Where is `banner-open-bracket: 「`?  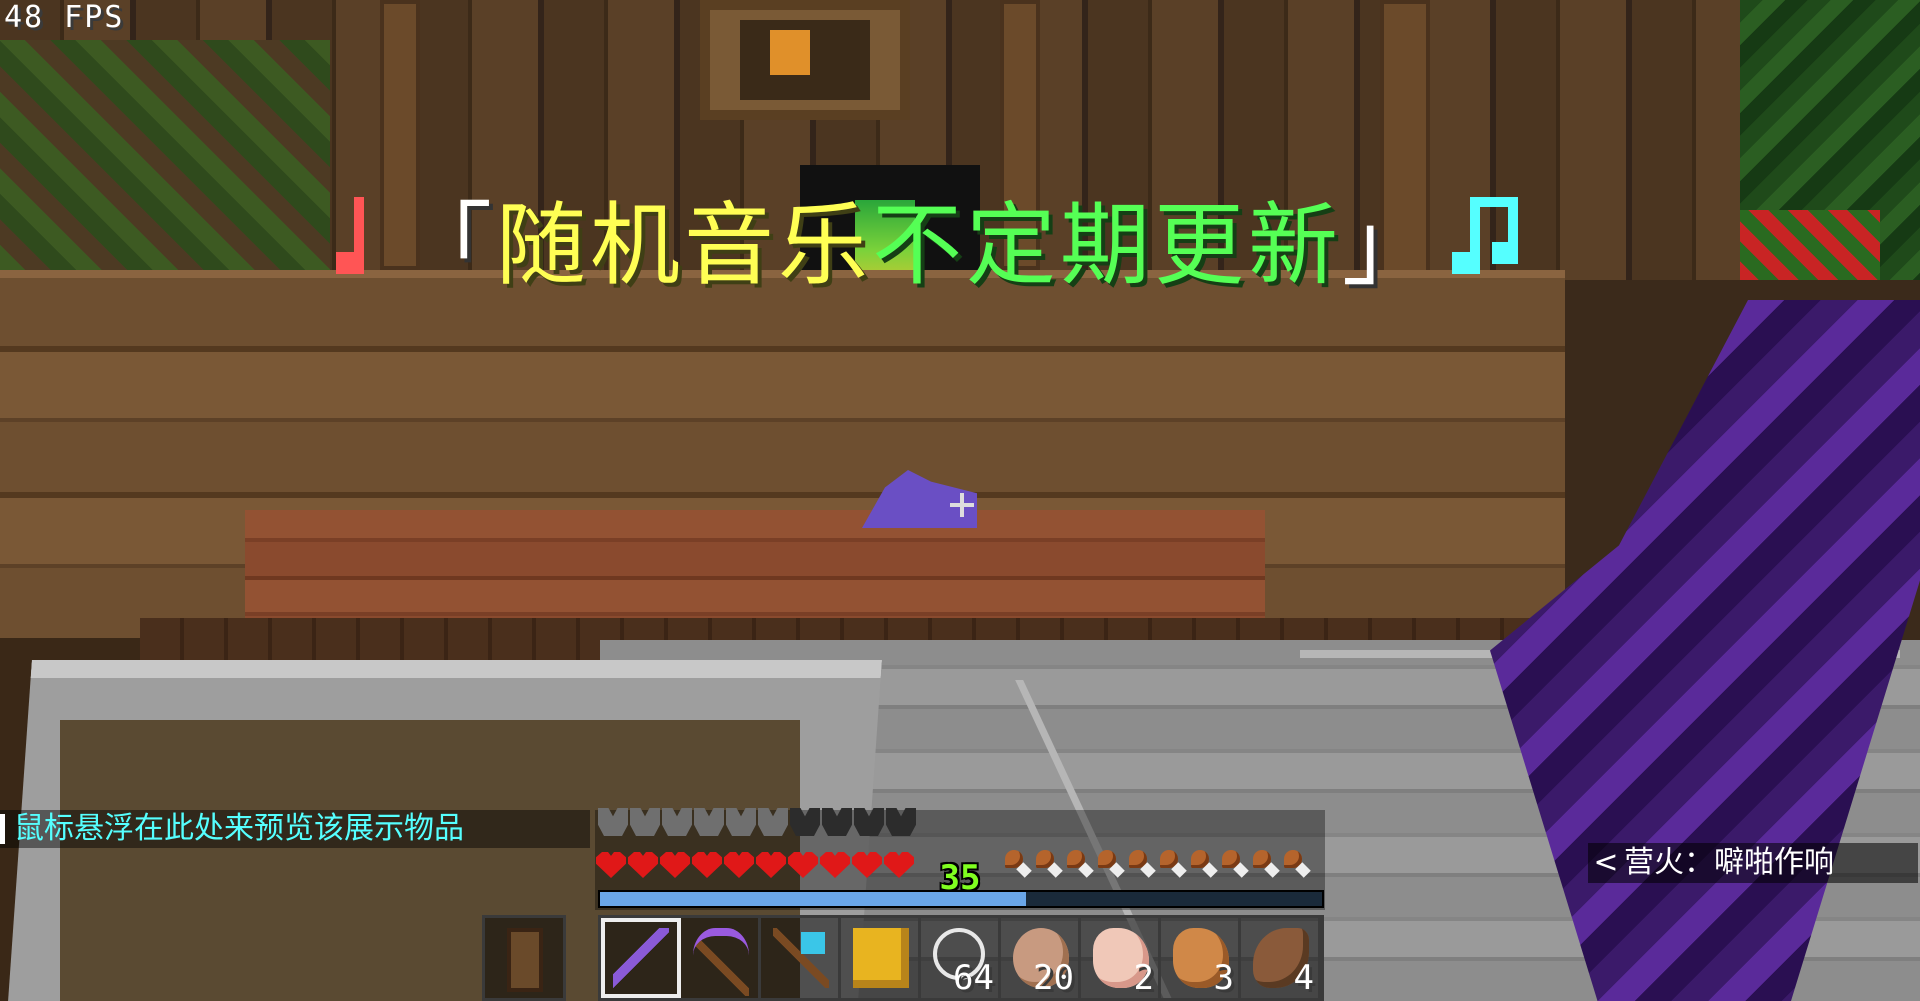
banner-open-bracket: 「 is located at coordinates (449, 245).